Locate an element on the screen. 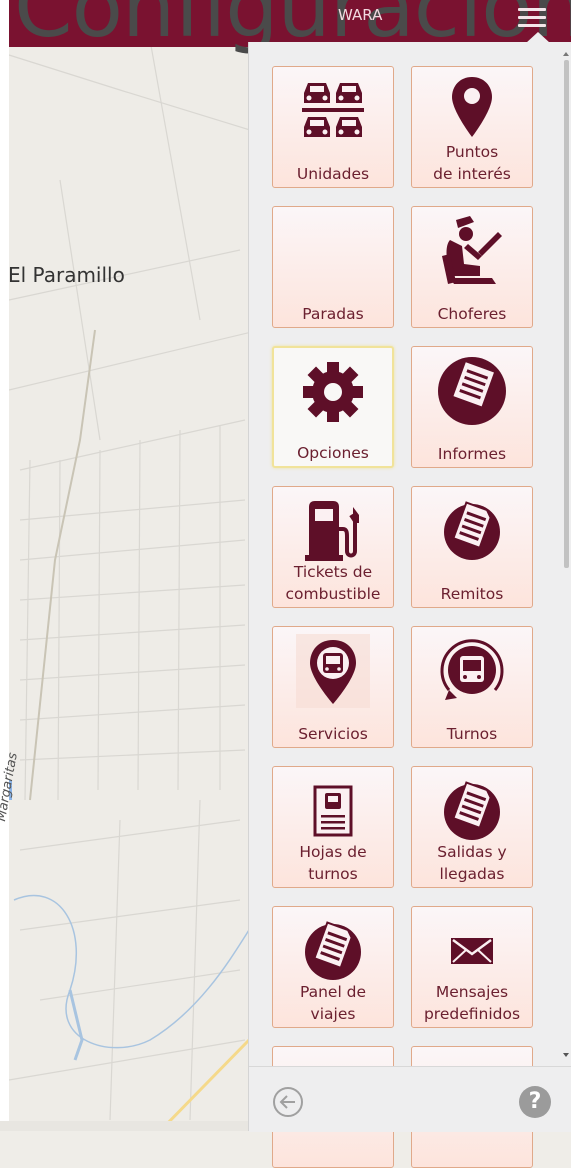  fuel-pump-icon is located at coordinates (333, 530).